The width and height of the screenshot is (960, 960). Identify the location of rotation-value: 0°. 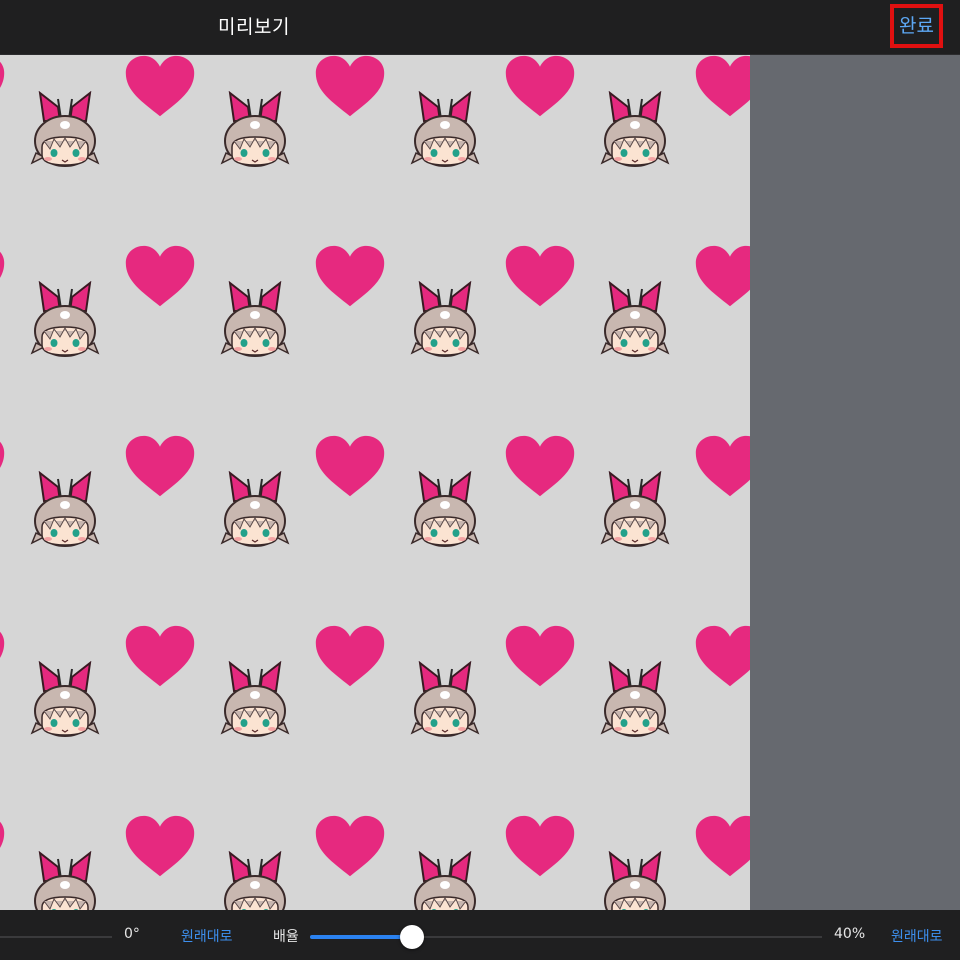
(132, 934).